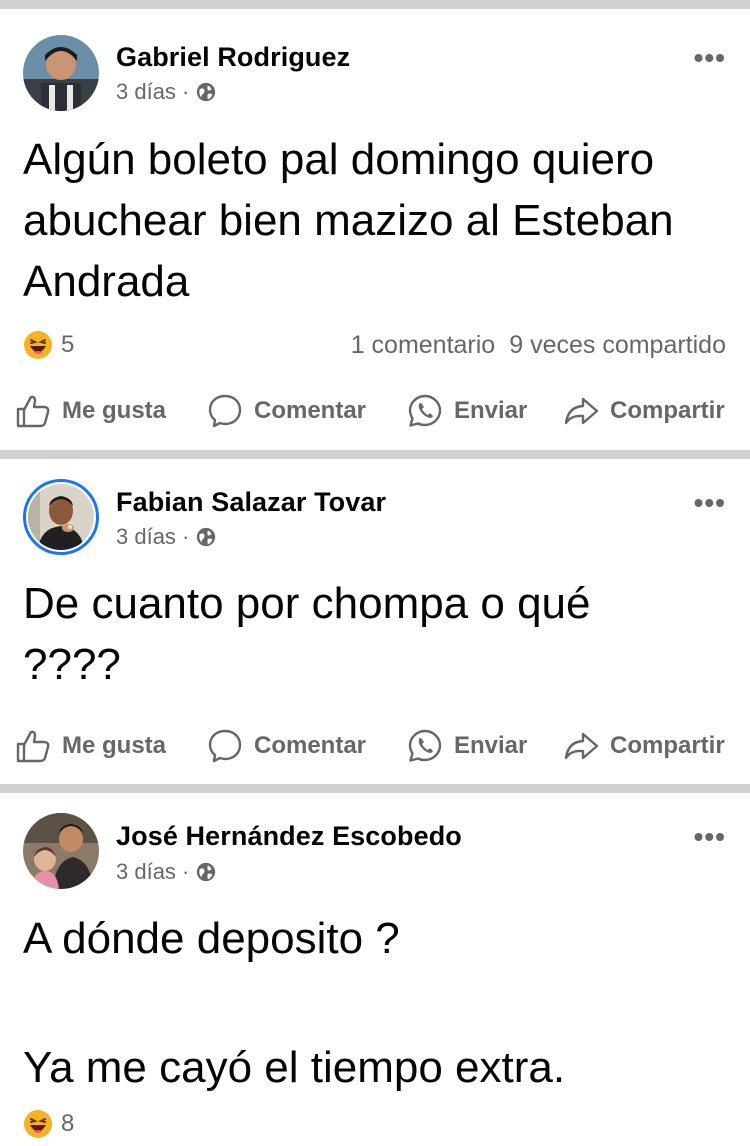 The height and width of the screenshot is (1146, 750). I want to click on reaction-count: 5, so click(68, 344).